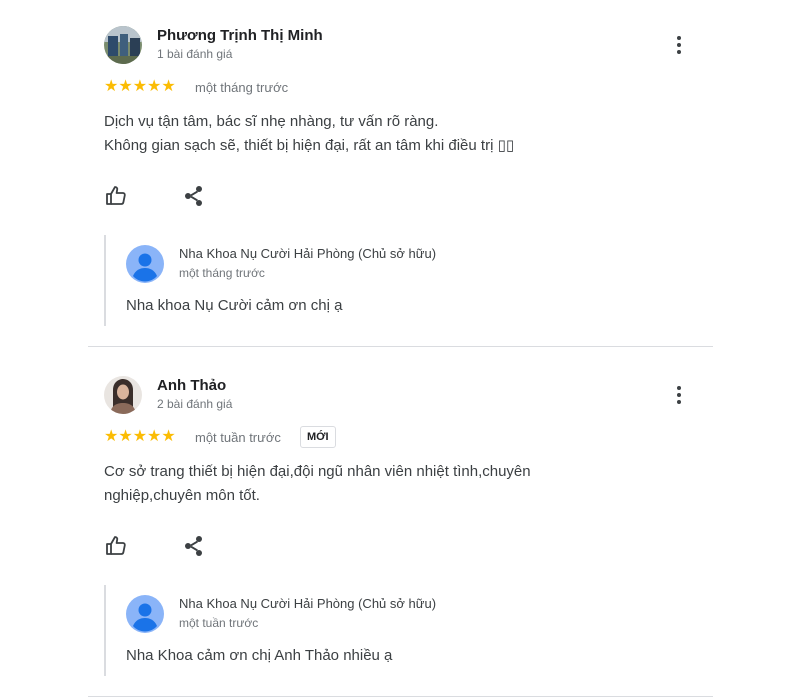  Describe the element at coordinates (259, 655) in the screenshot. I see `owner-reply-text: Nha Khoa cảm ơn chị Anh Thảo nhiều ạ` at that location.